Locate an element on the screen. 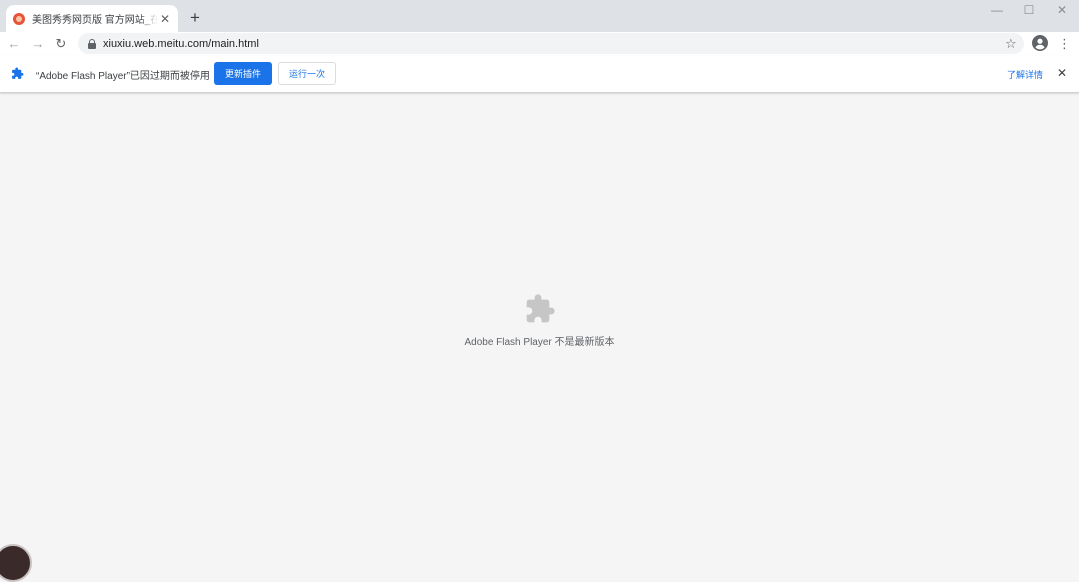 Image resolution: width=1079 pixels, height=582 pixels. back-button: ← is located at coordinates (14, 44).